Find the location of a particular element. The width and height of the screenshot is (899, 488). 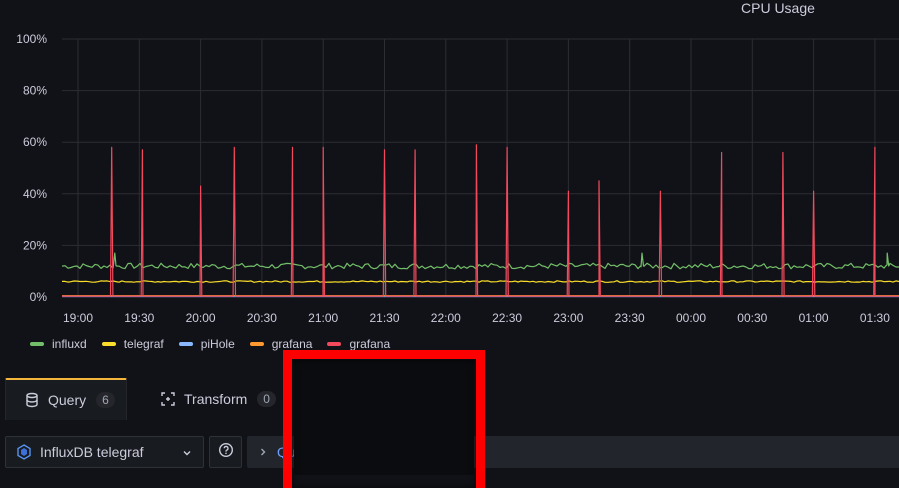

tab-count: 6 is located at coordinates (105, 400).